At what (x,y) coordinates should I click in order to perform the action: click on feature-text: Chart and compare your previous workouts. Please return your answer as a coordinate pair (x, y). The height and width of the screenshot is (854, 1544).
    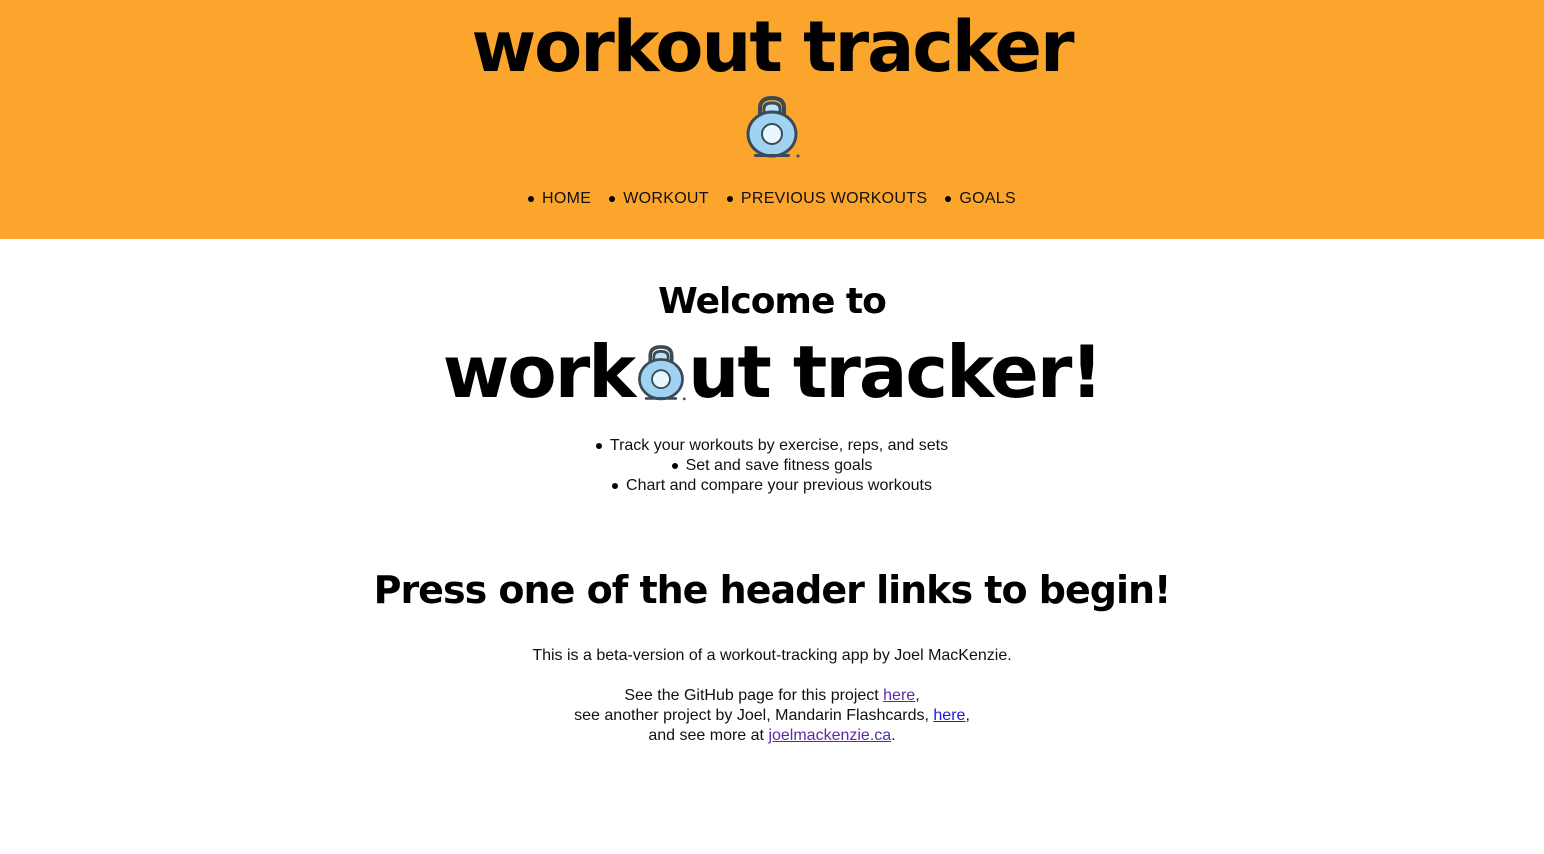
    Looking at the image, I should click on (779, 485).